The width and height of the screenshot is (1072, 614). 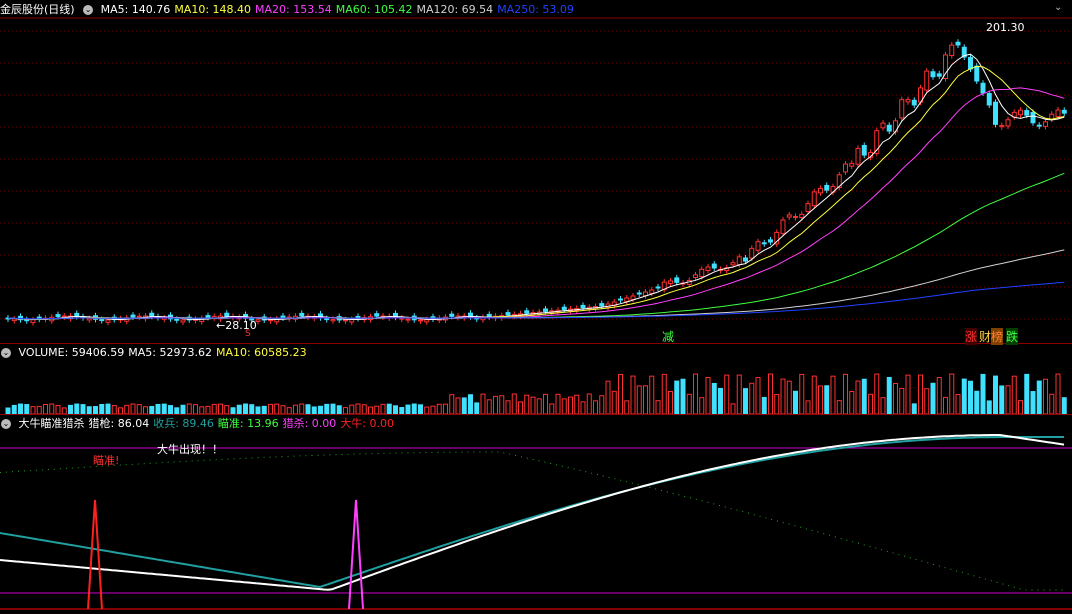 What do you see at coordinates (106, 460) in the screenshot?
I see `aim-signal-text: 瞄准!` at bounding box center [106, 460].